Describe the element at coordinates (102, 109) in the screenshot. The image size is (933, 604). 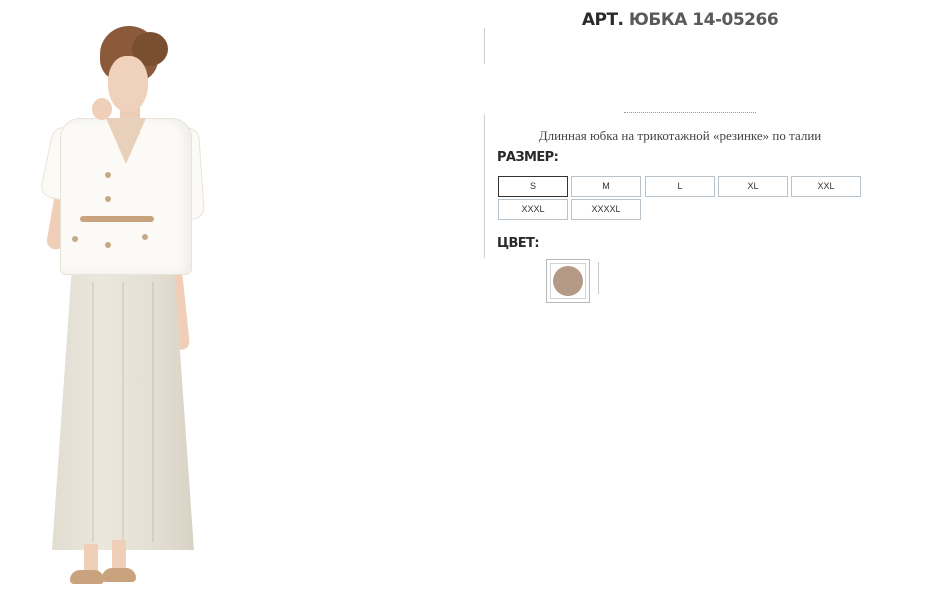
I see `model-hand` at that location.